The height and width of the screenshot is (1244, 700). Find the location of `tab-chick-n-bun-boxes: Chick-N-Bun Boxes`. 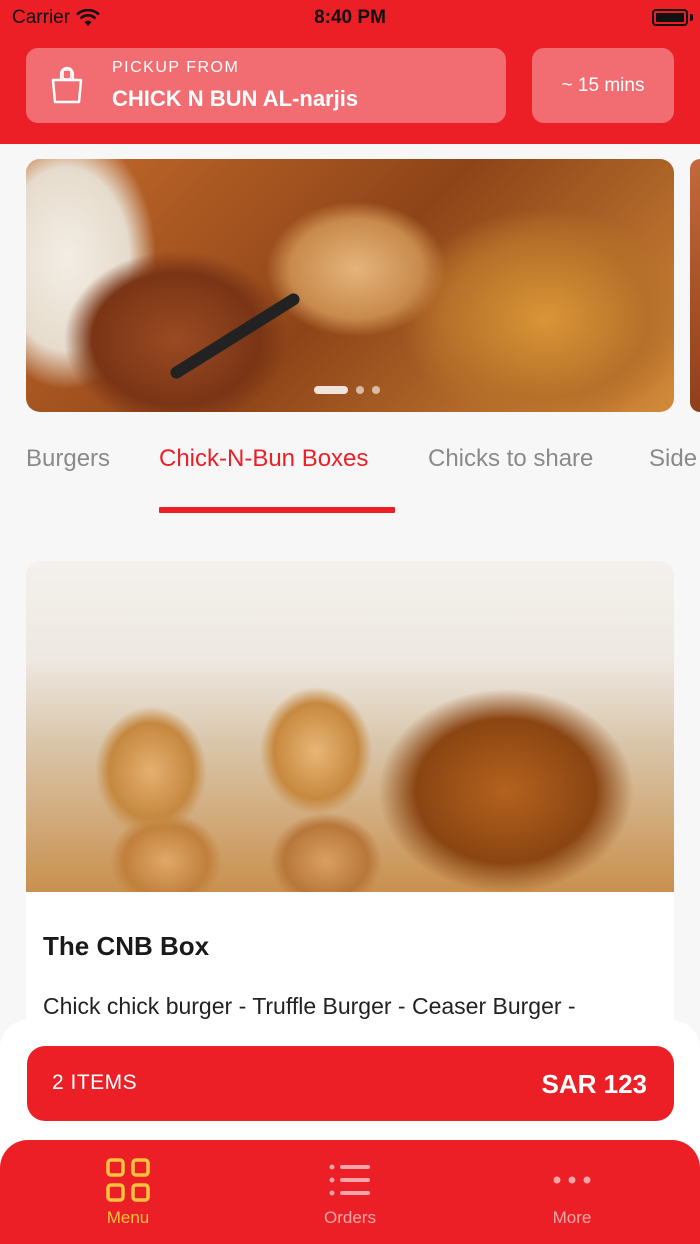

tab-chick-n-bun-boxes: Chick-N-Bun Boxes is located at coordinates (263, 459).